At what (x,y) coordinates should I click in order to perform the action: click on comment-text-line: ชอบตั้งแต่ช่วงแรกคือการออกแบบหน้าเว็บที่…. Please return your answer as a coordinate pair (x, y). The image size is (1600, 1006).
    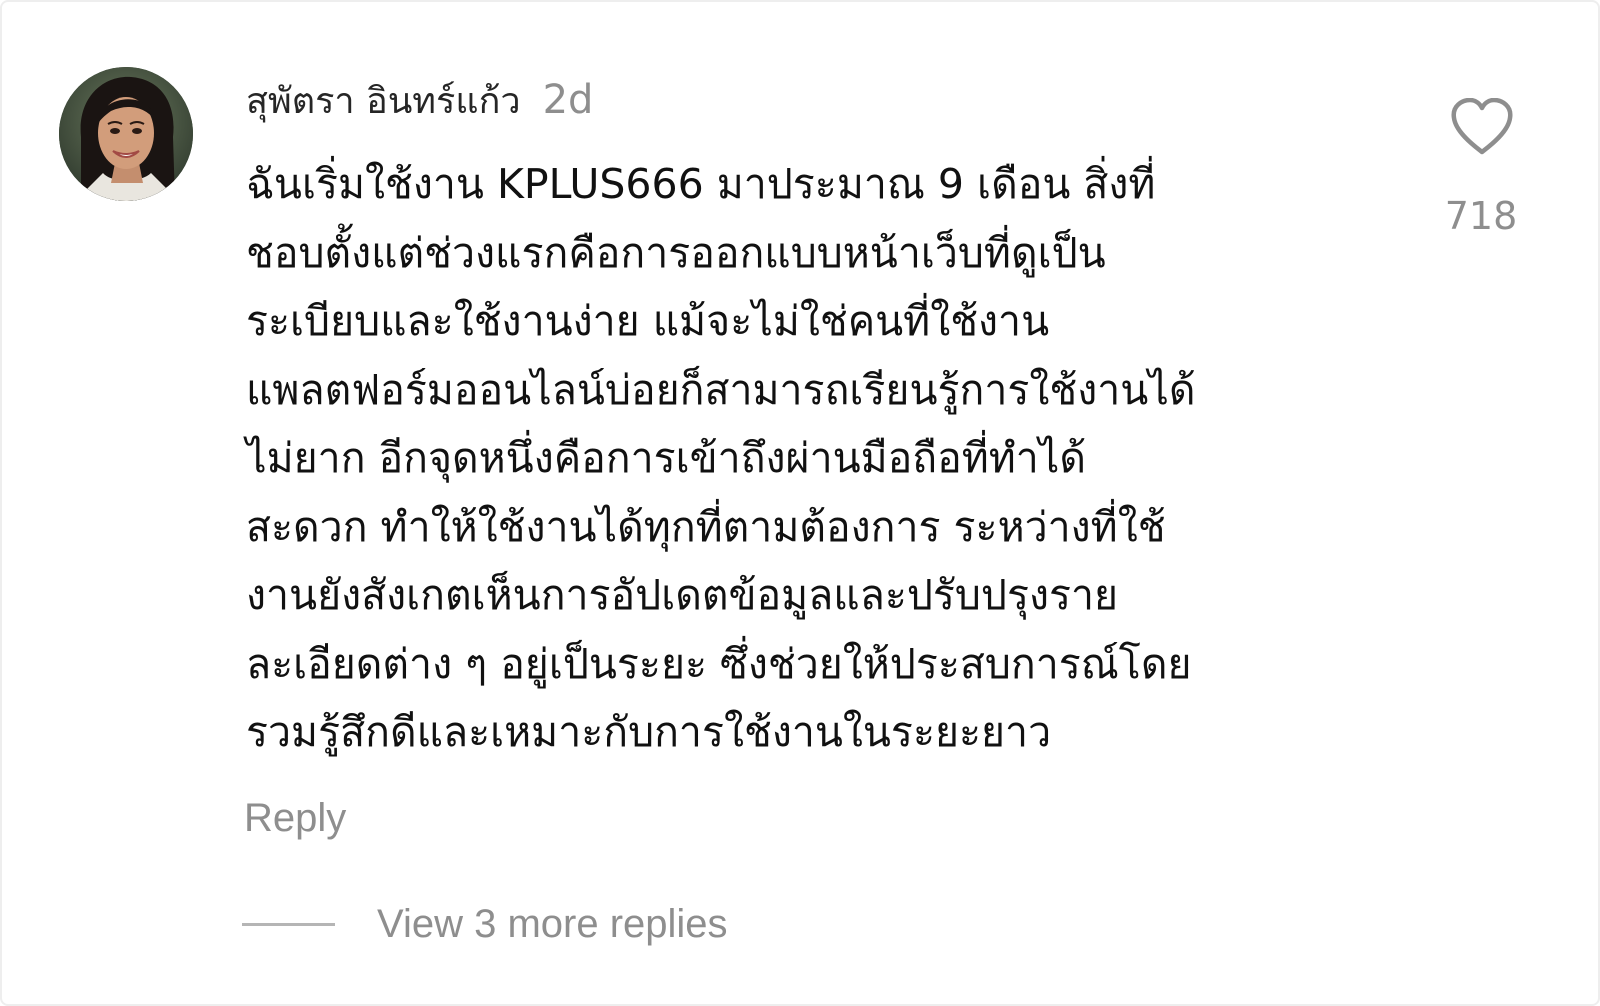
    Looking at the image, I should click on (676, 252).